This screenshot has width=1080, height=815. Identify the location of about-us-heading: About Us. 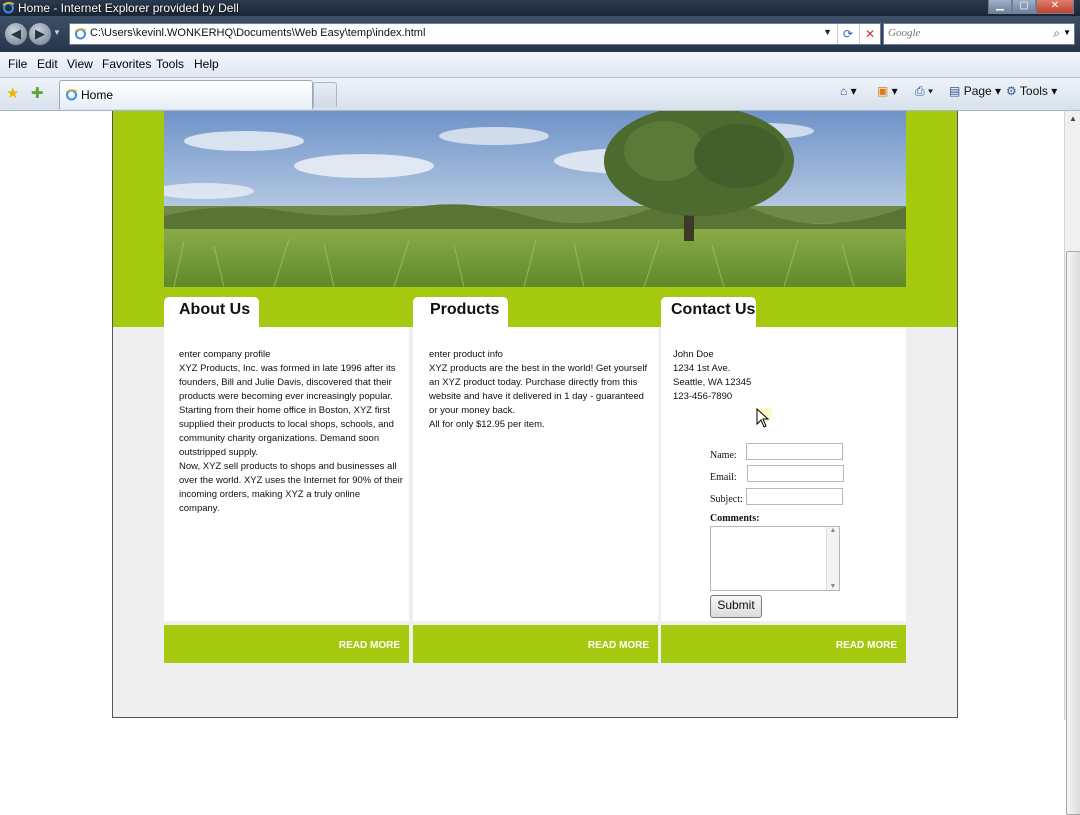
(215, 309).